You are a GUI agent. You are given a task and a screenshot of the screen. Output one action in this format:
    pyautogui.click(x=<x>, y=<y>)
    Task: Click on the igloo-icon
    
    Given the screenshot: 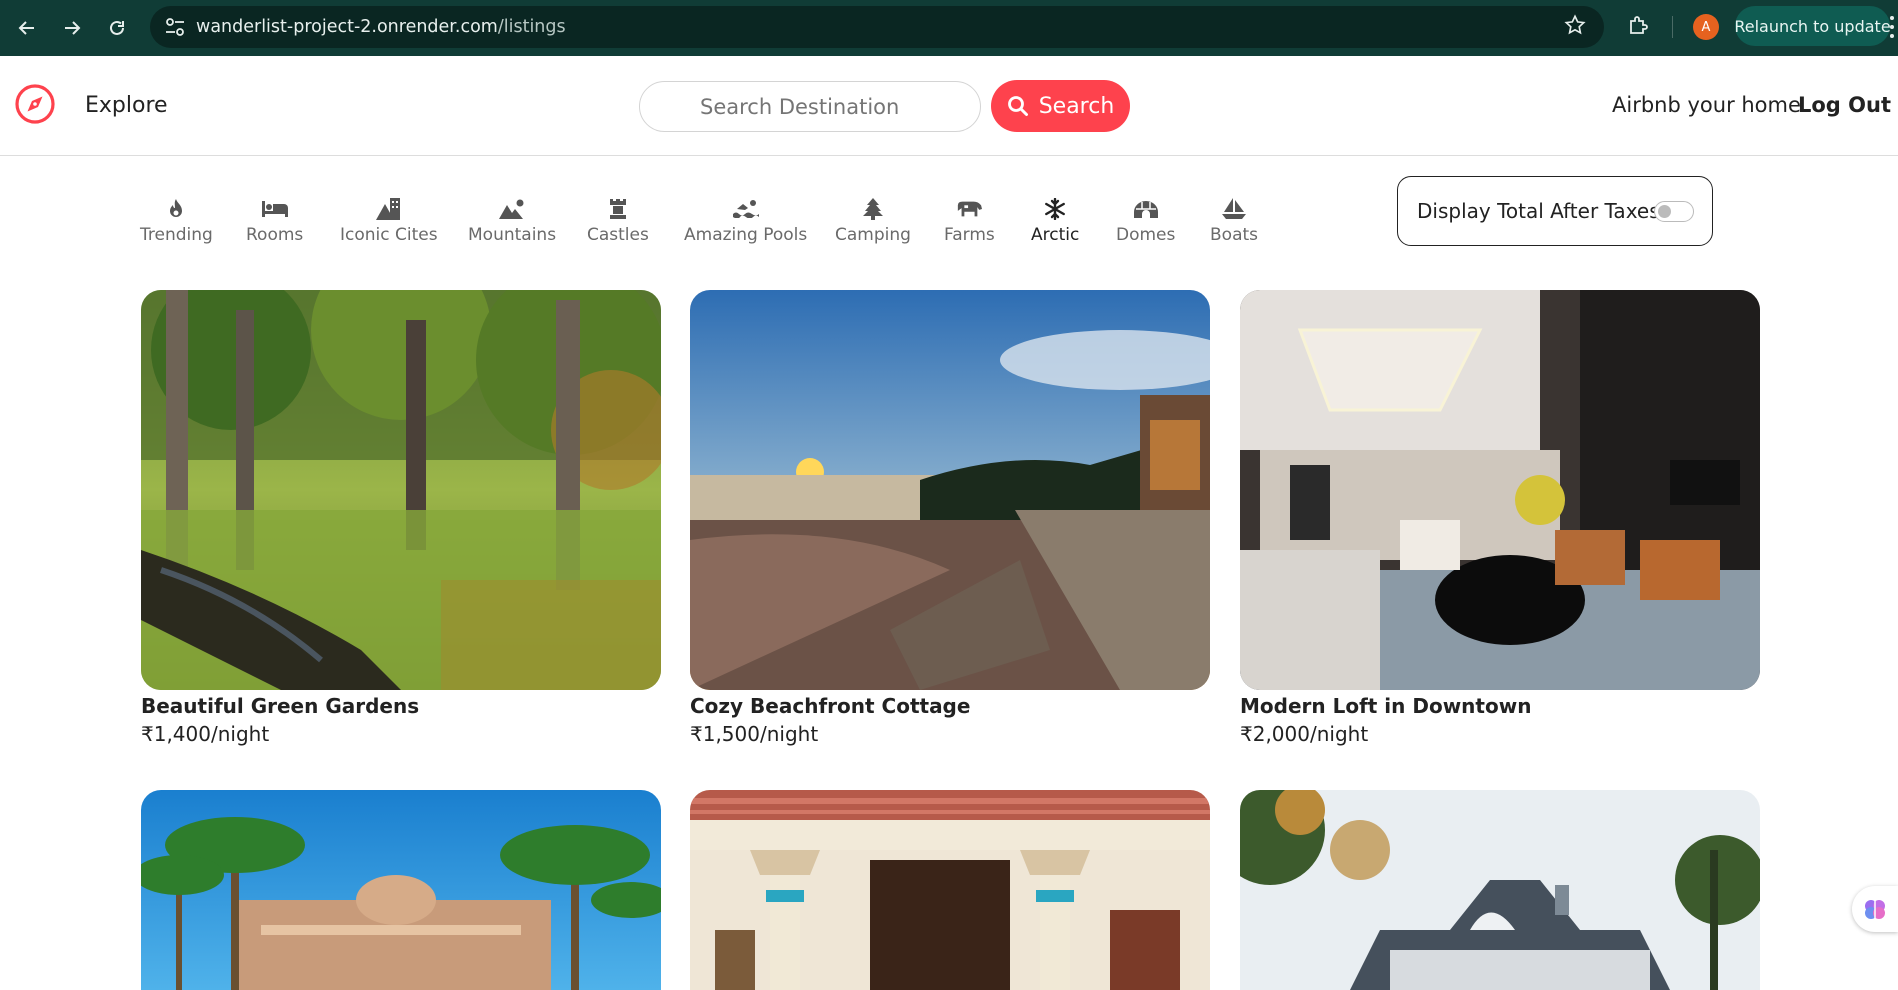 What is the action you would take?
    pyautogui.click(x=1146, y=209)
    